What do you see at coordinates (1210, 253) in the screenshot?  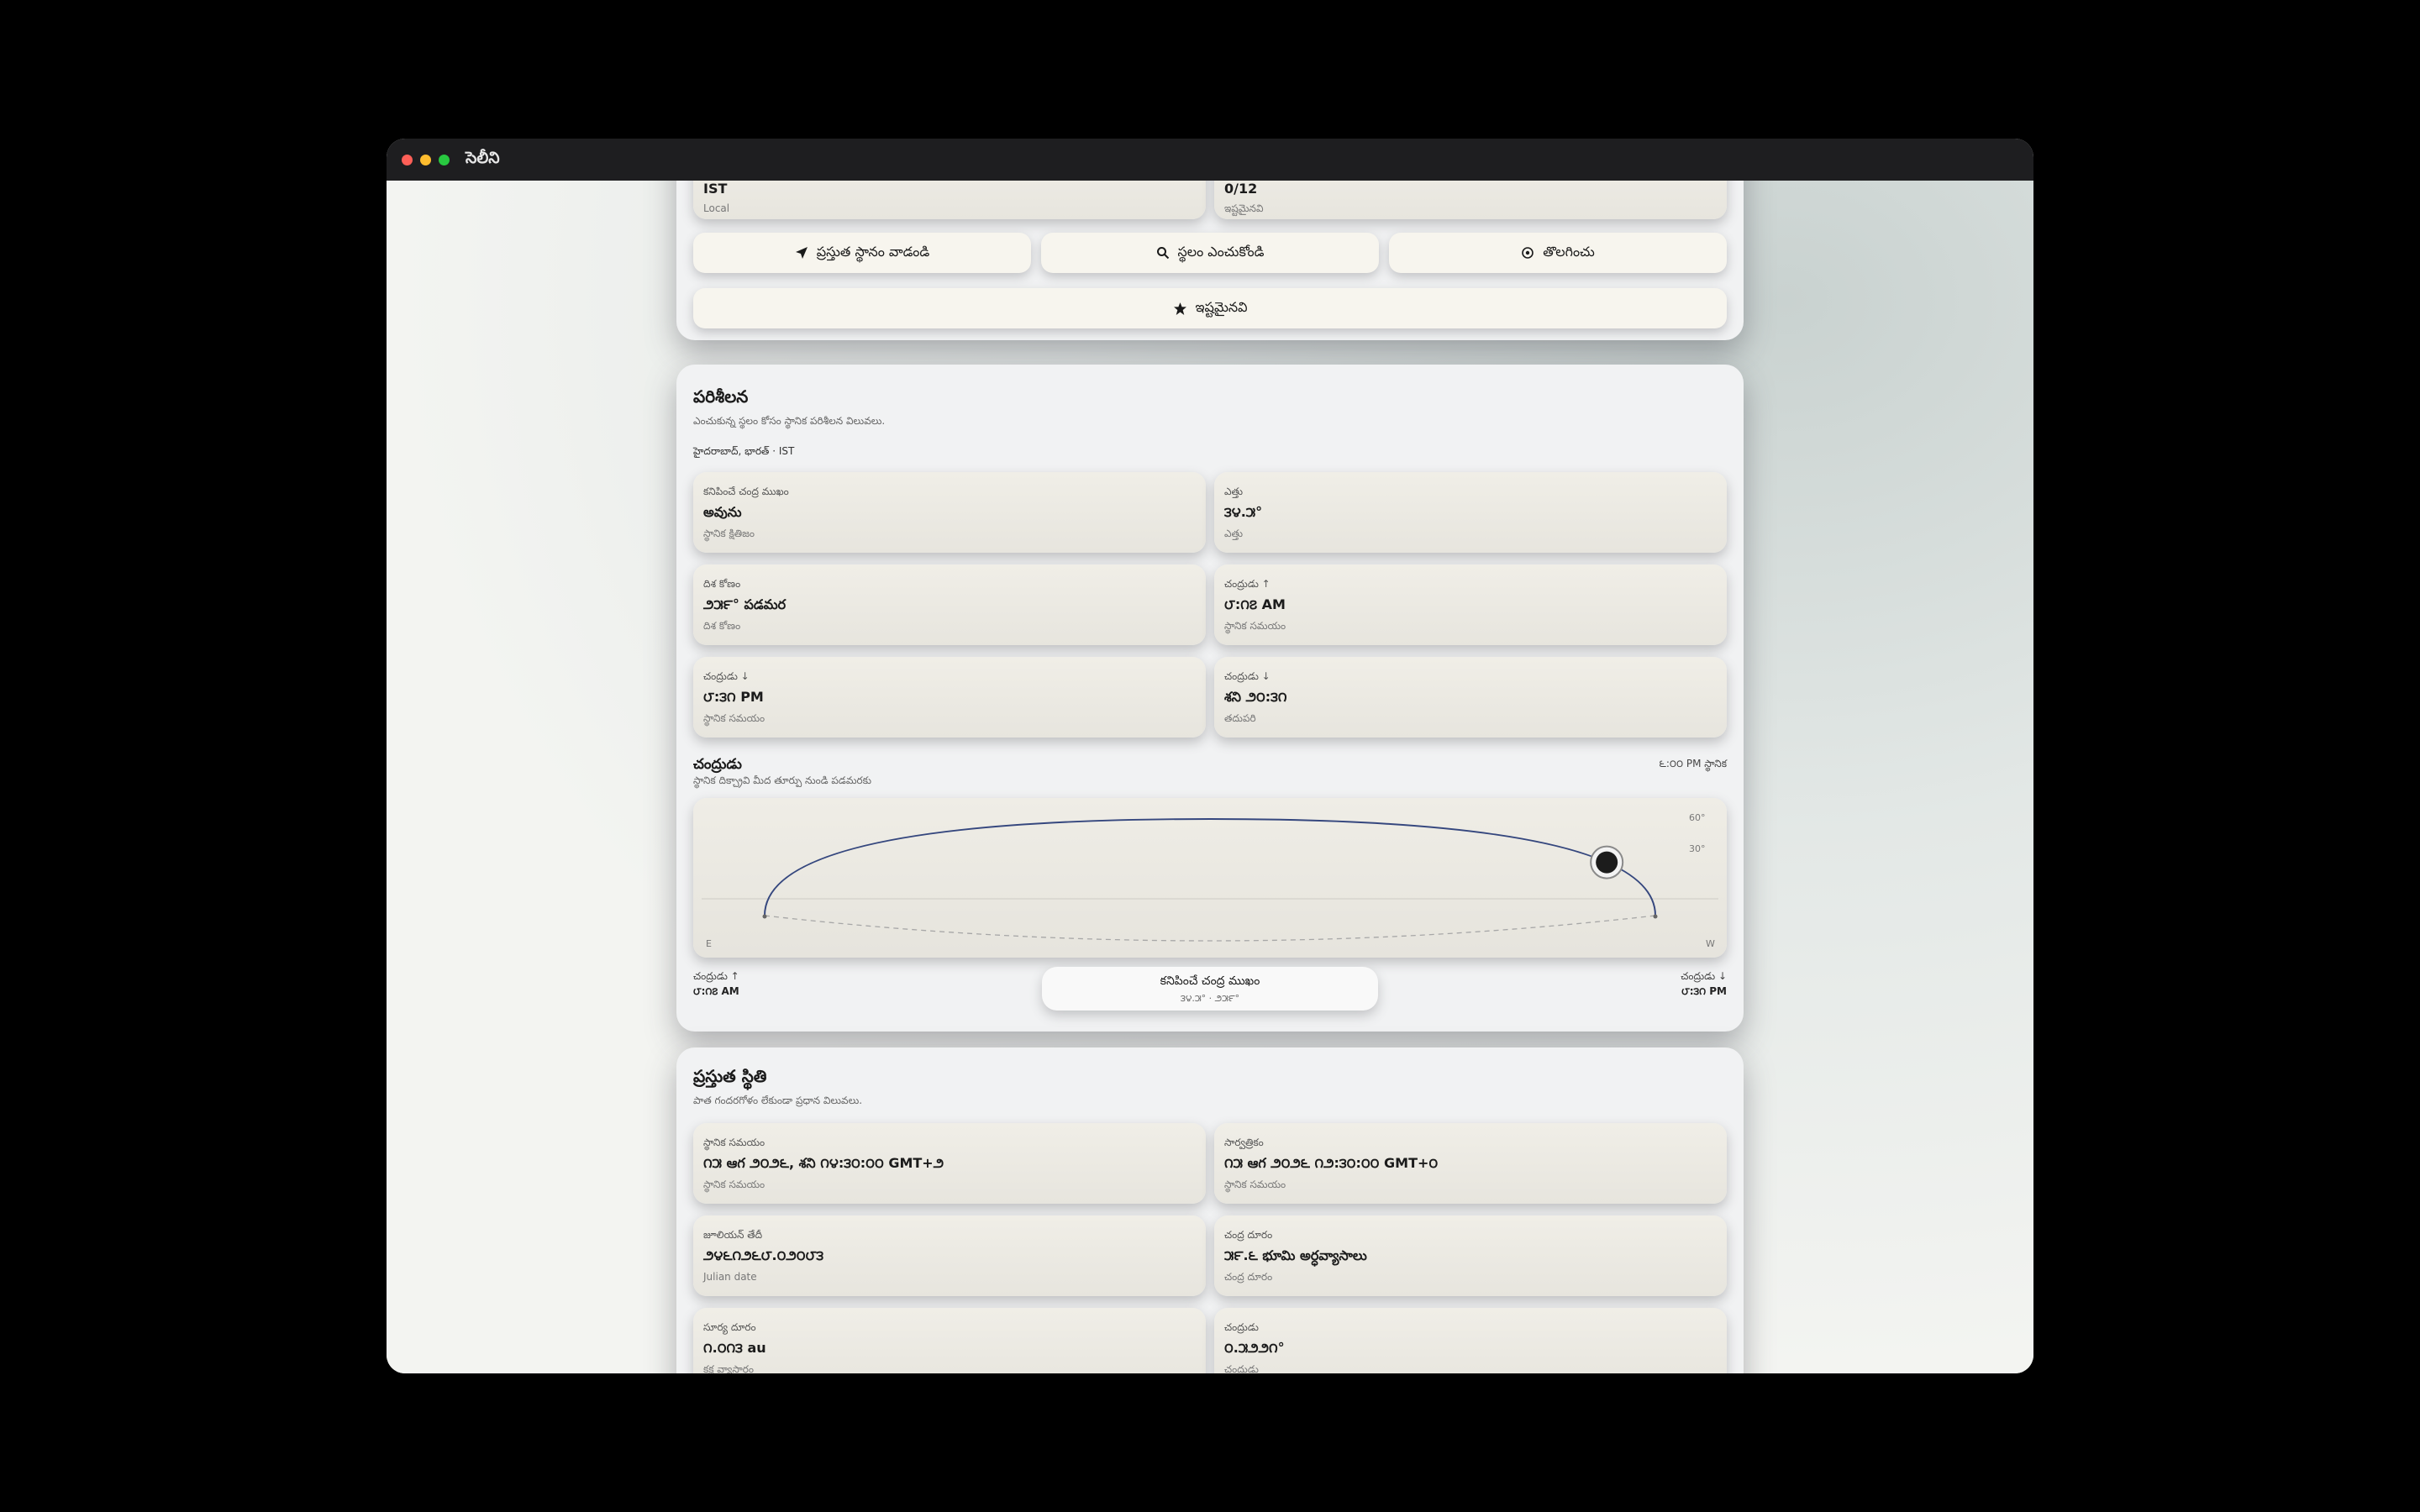 I see `choose-location-button: స్థలం ఎంచుకోండి` at bounding box center [1210, 253].